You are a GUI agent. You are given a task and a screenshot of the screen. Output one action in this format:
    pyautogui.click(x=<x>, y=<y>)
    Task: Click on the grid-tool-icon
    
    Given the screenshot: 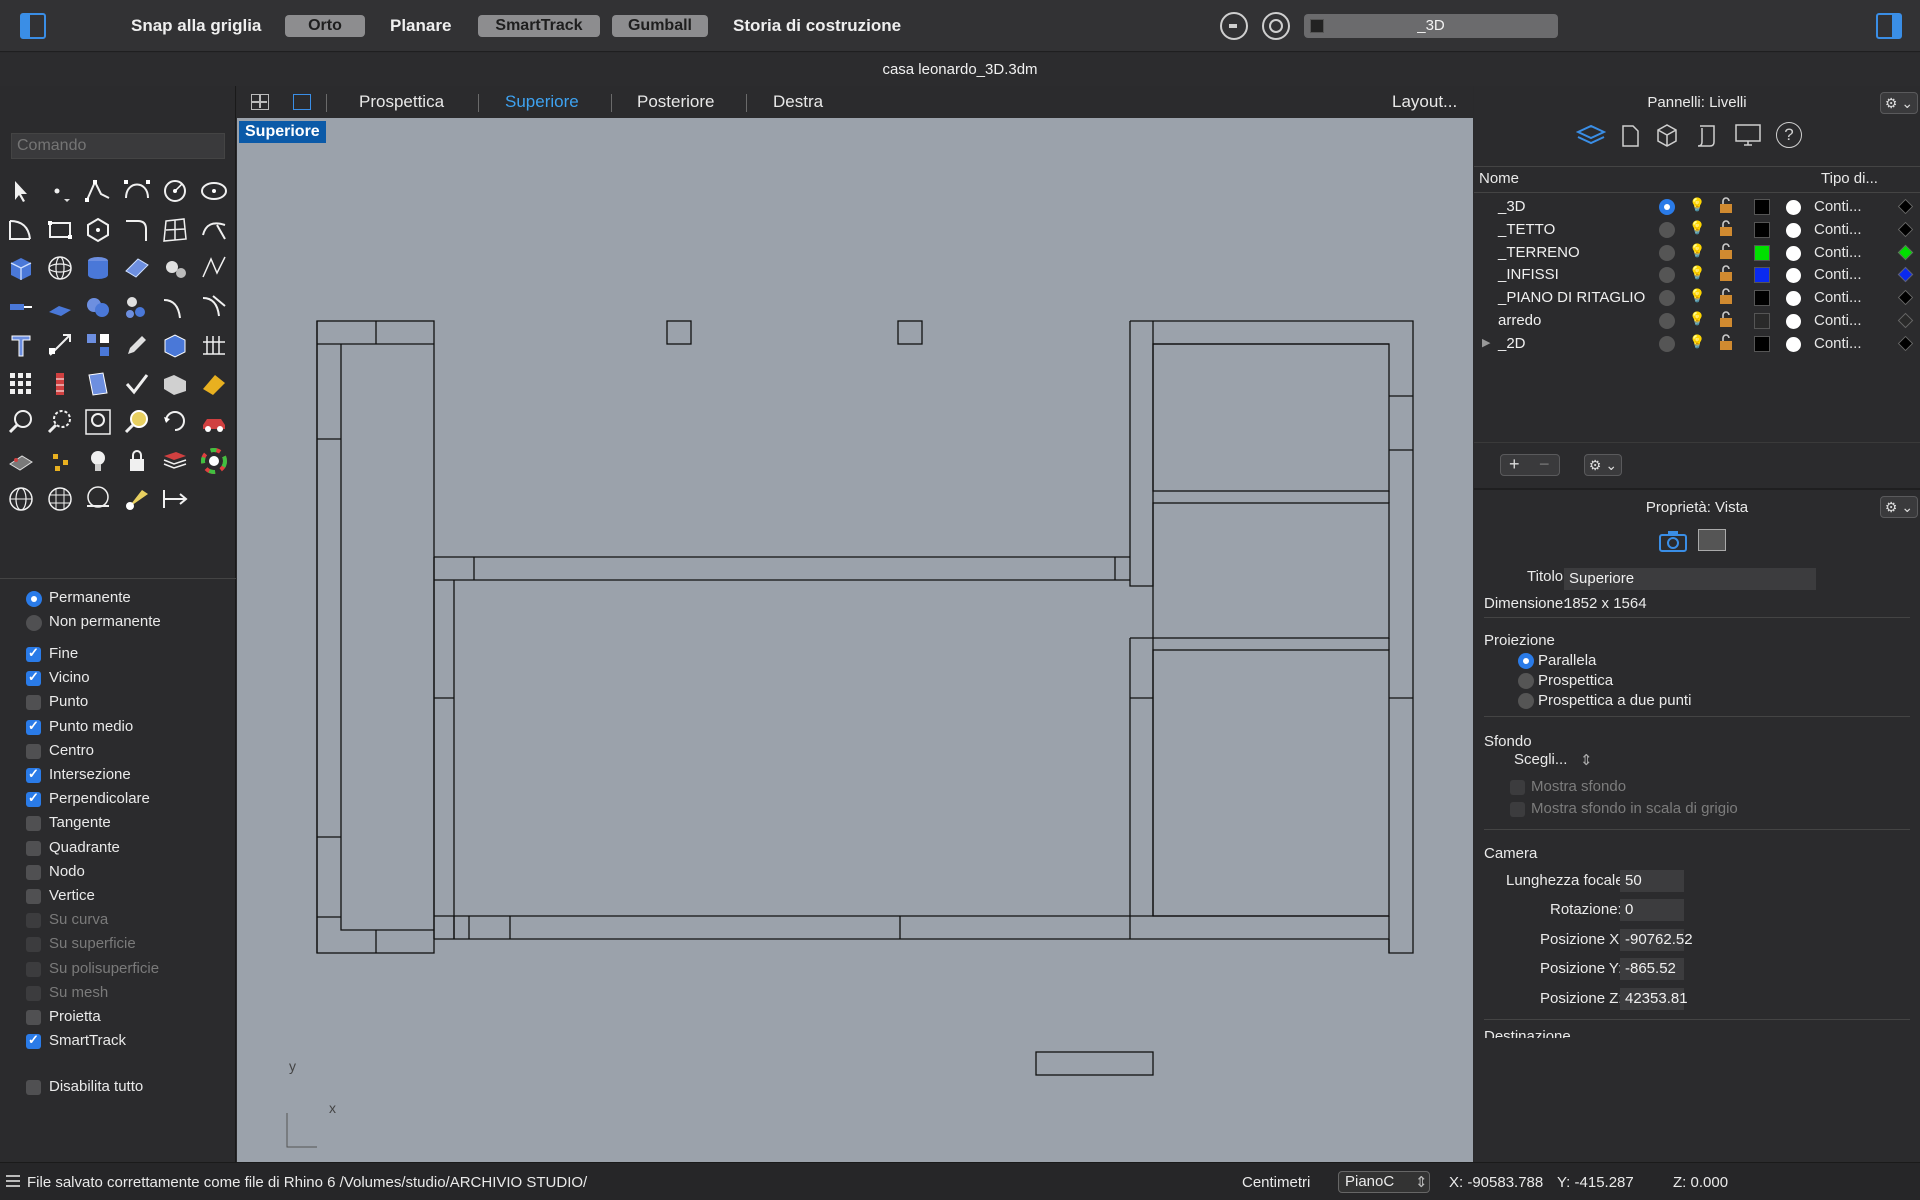 What is the action you would take?
    pyautogui.click(x=214, y=345)
    